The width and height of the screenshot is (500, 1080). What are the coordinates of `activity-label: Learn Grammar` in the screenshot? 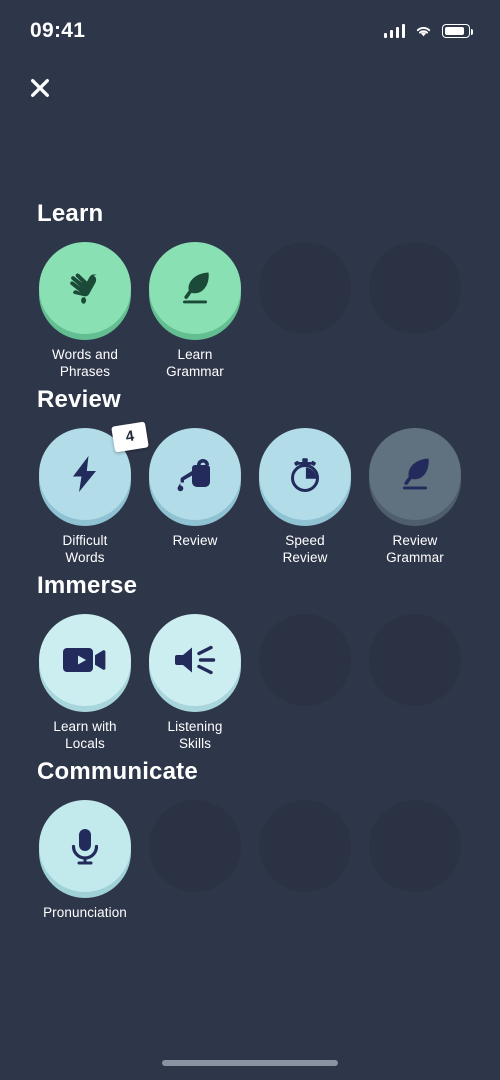 It's located at (195, 363).